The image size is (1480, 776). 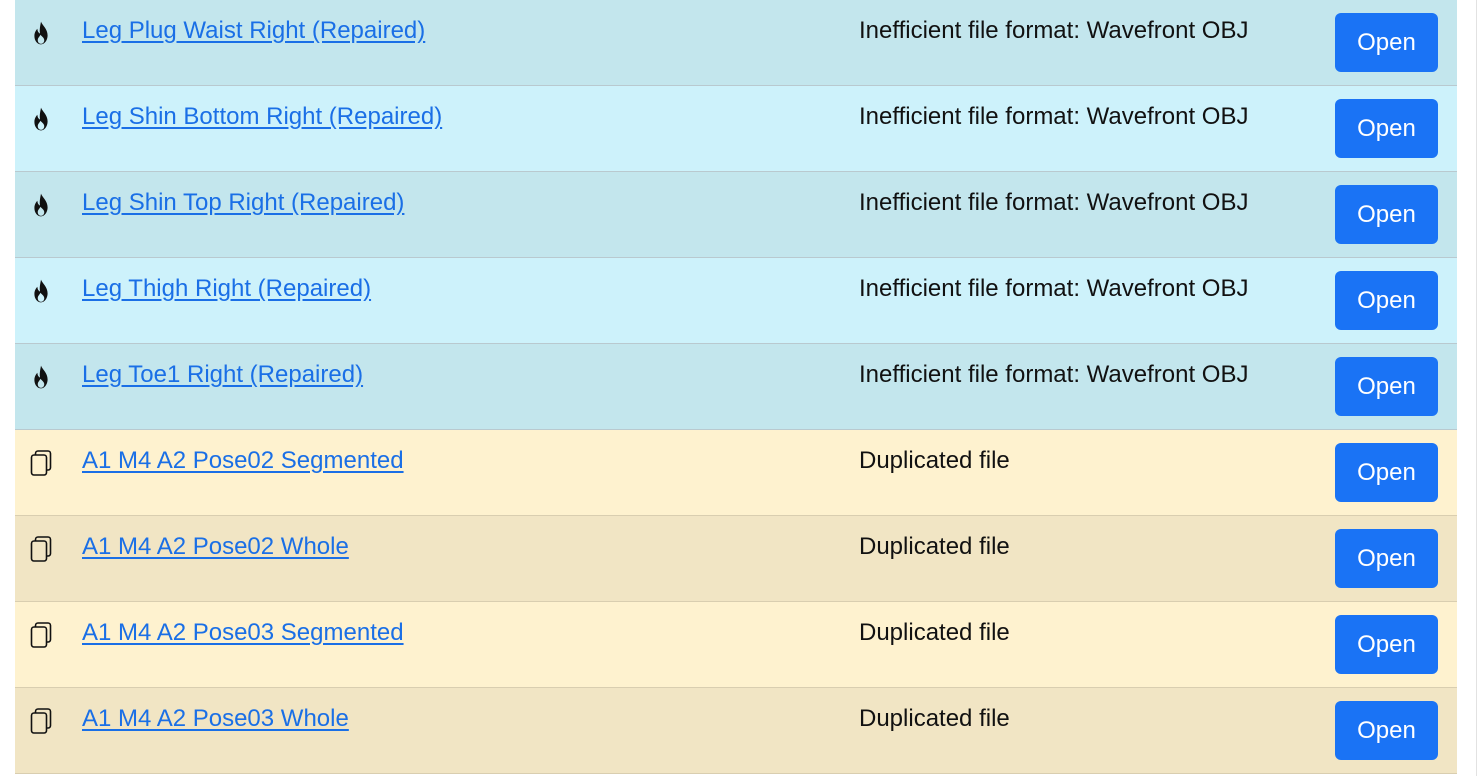 What do you see at coordinates (253, 31) in the screenshot?
I see `file-link: Leg Plug Waist Right (Repaired)` at bounding box center [253, 31].